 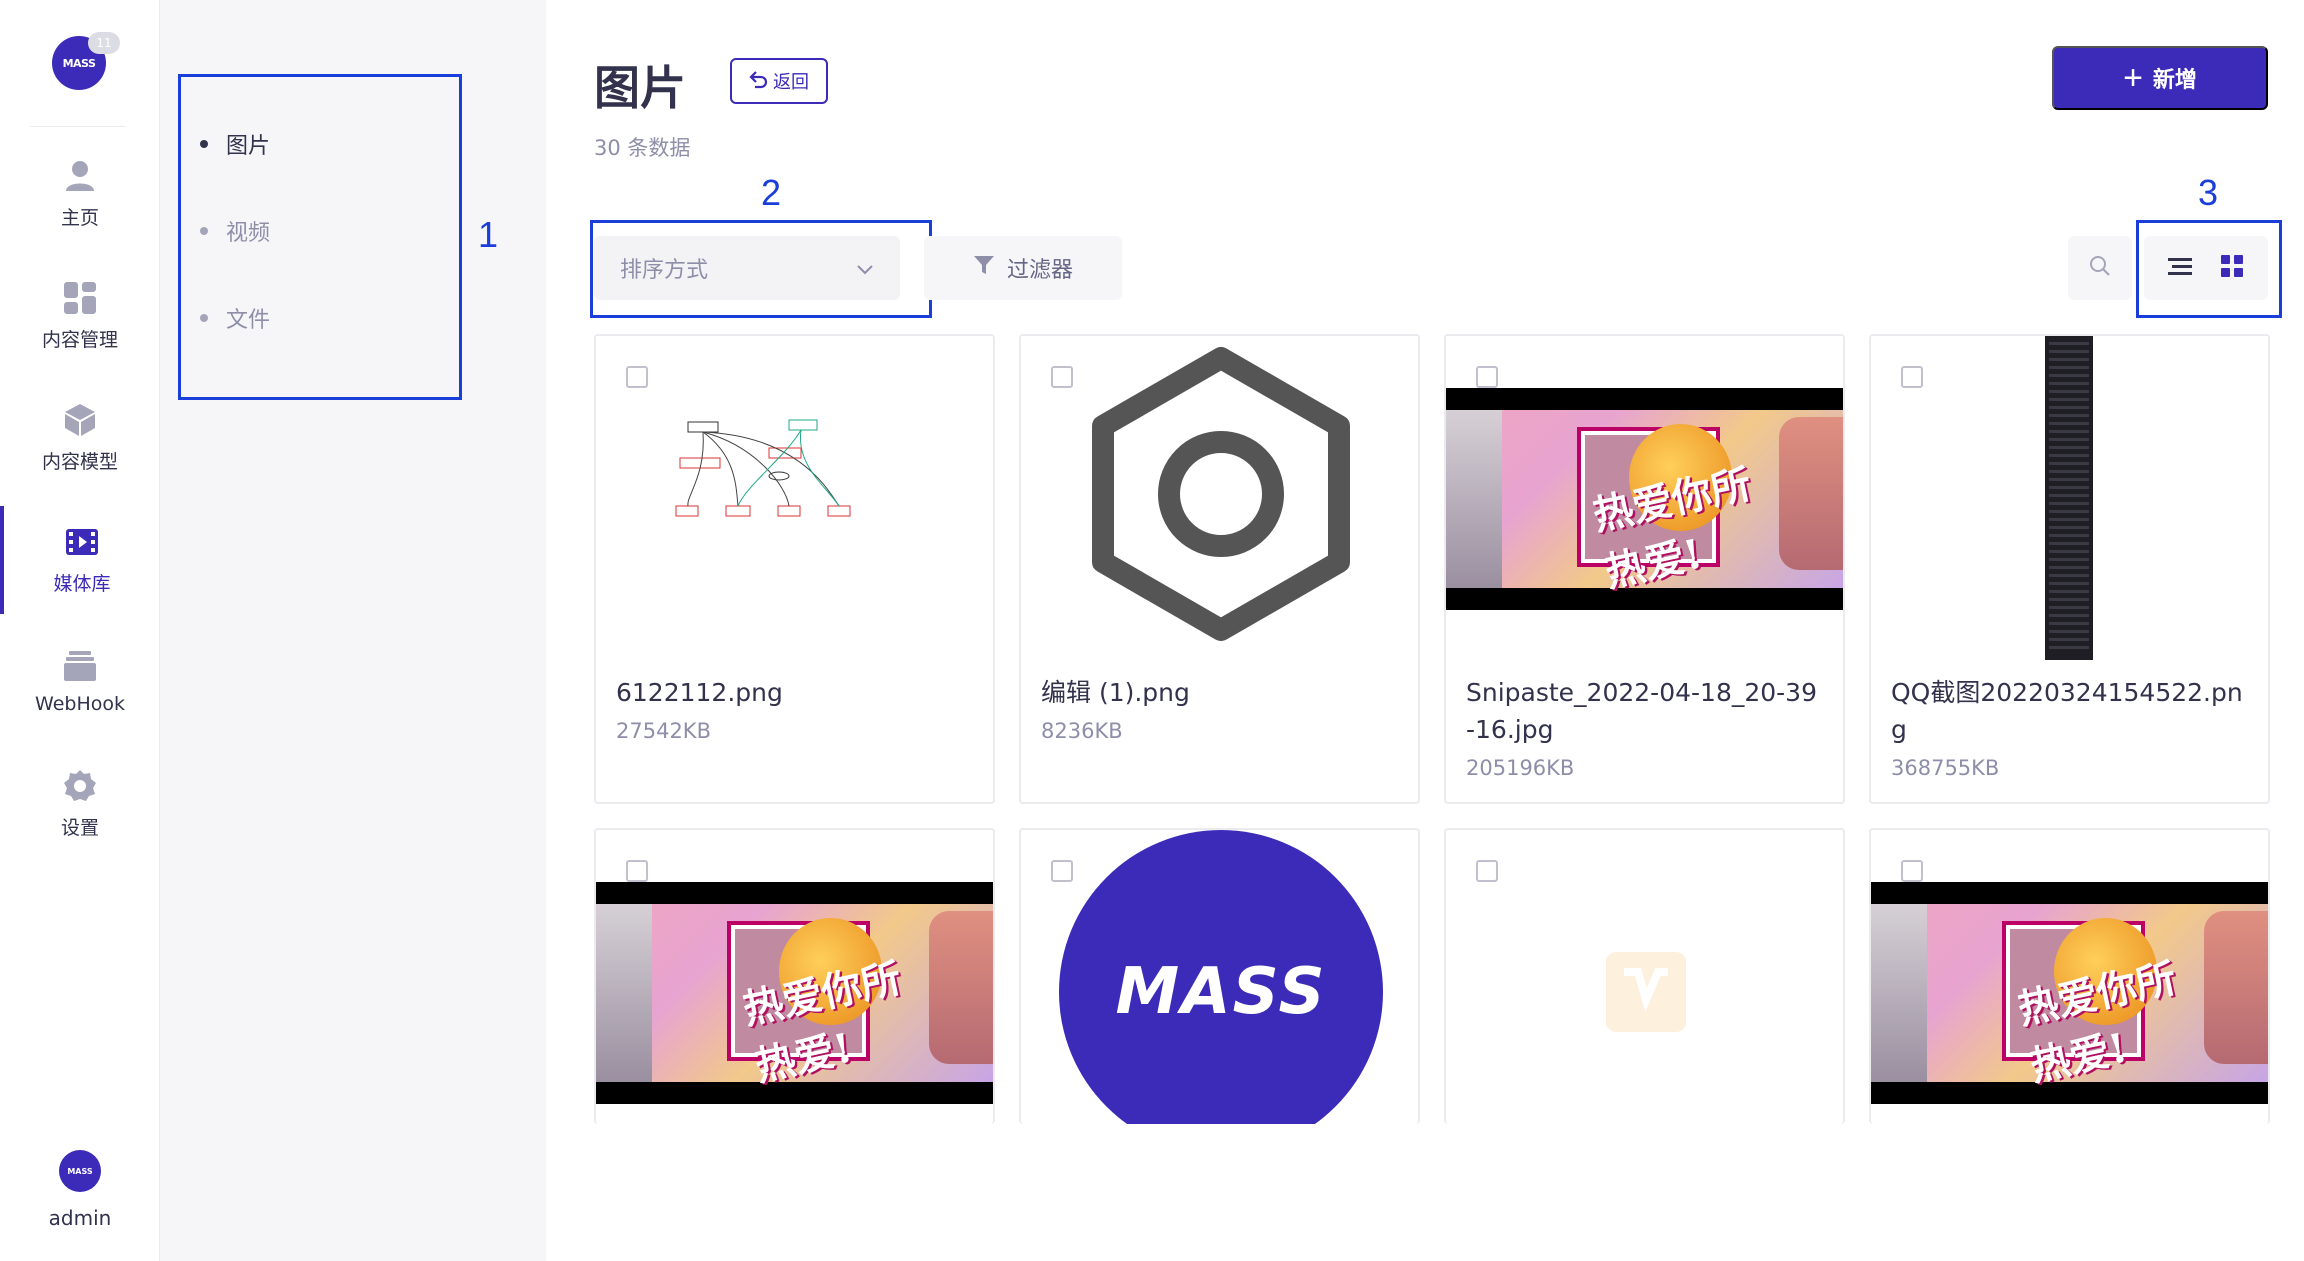 I want to click on page-title: 图片, so click(x=640, y=88).